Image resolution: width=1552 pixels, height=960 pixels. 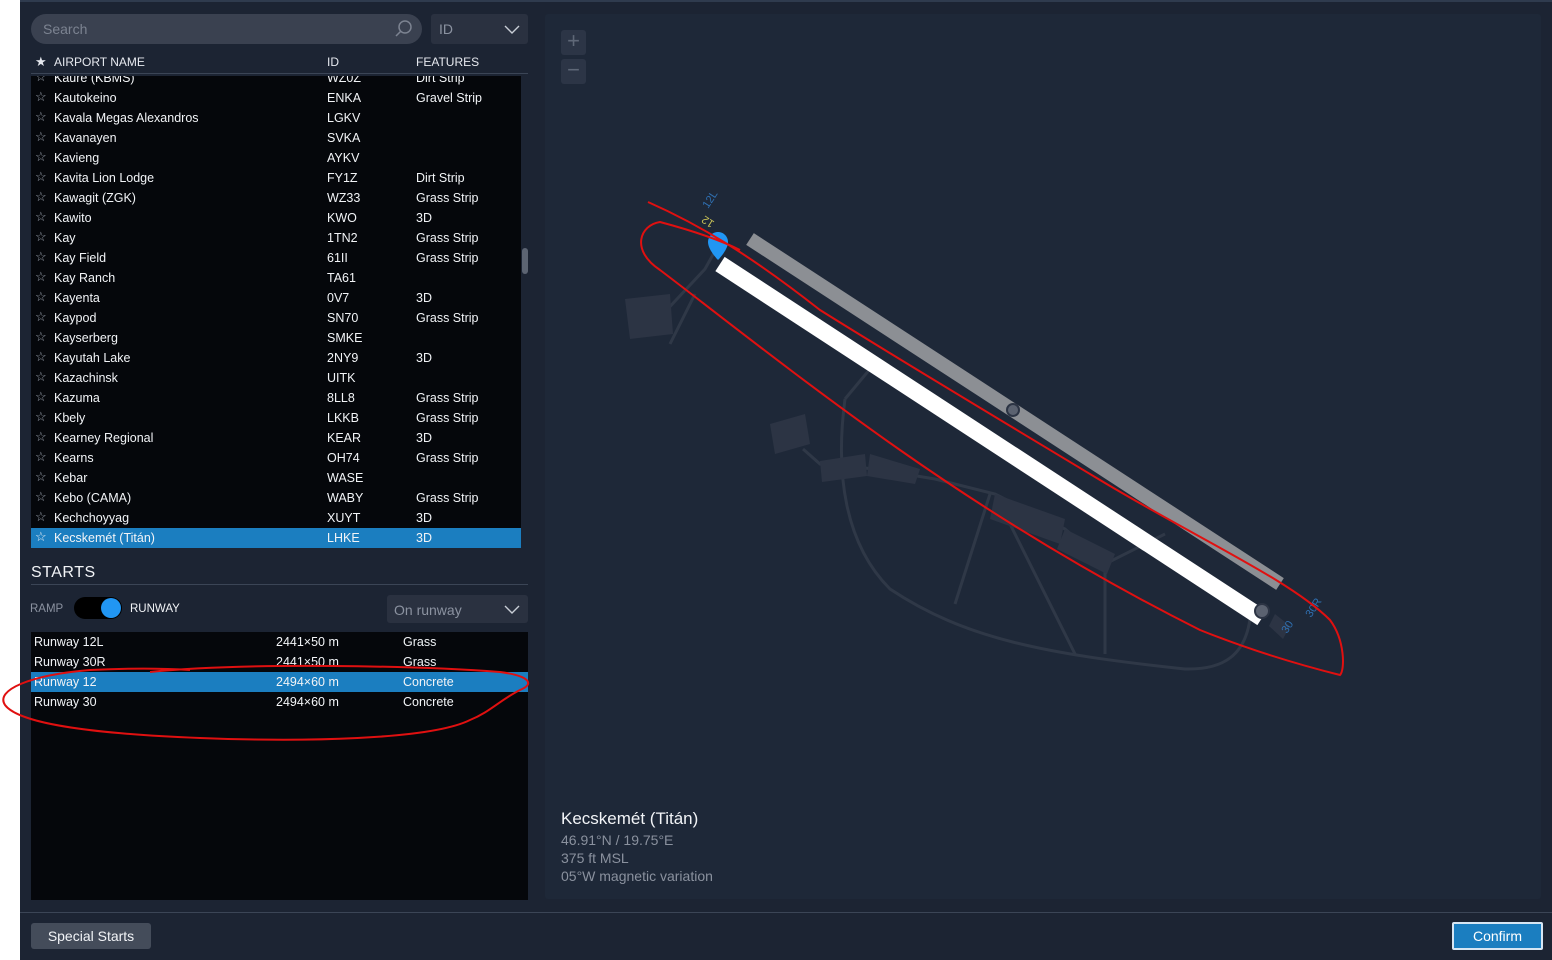 I want to click on runway-30-threshold, so click(x=1262, y=611).